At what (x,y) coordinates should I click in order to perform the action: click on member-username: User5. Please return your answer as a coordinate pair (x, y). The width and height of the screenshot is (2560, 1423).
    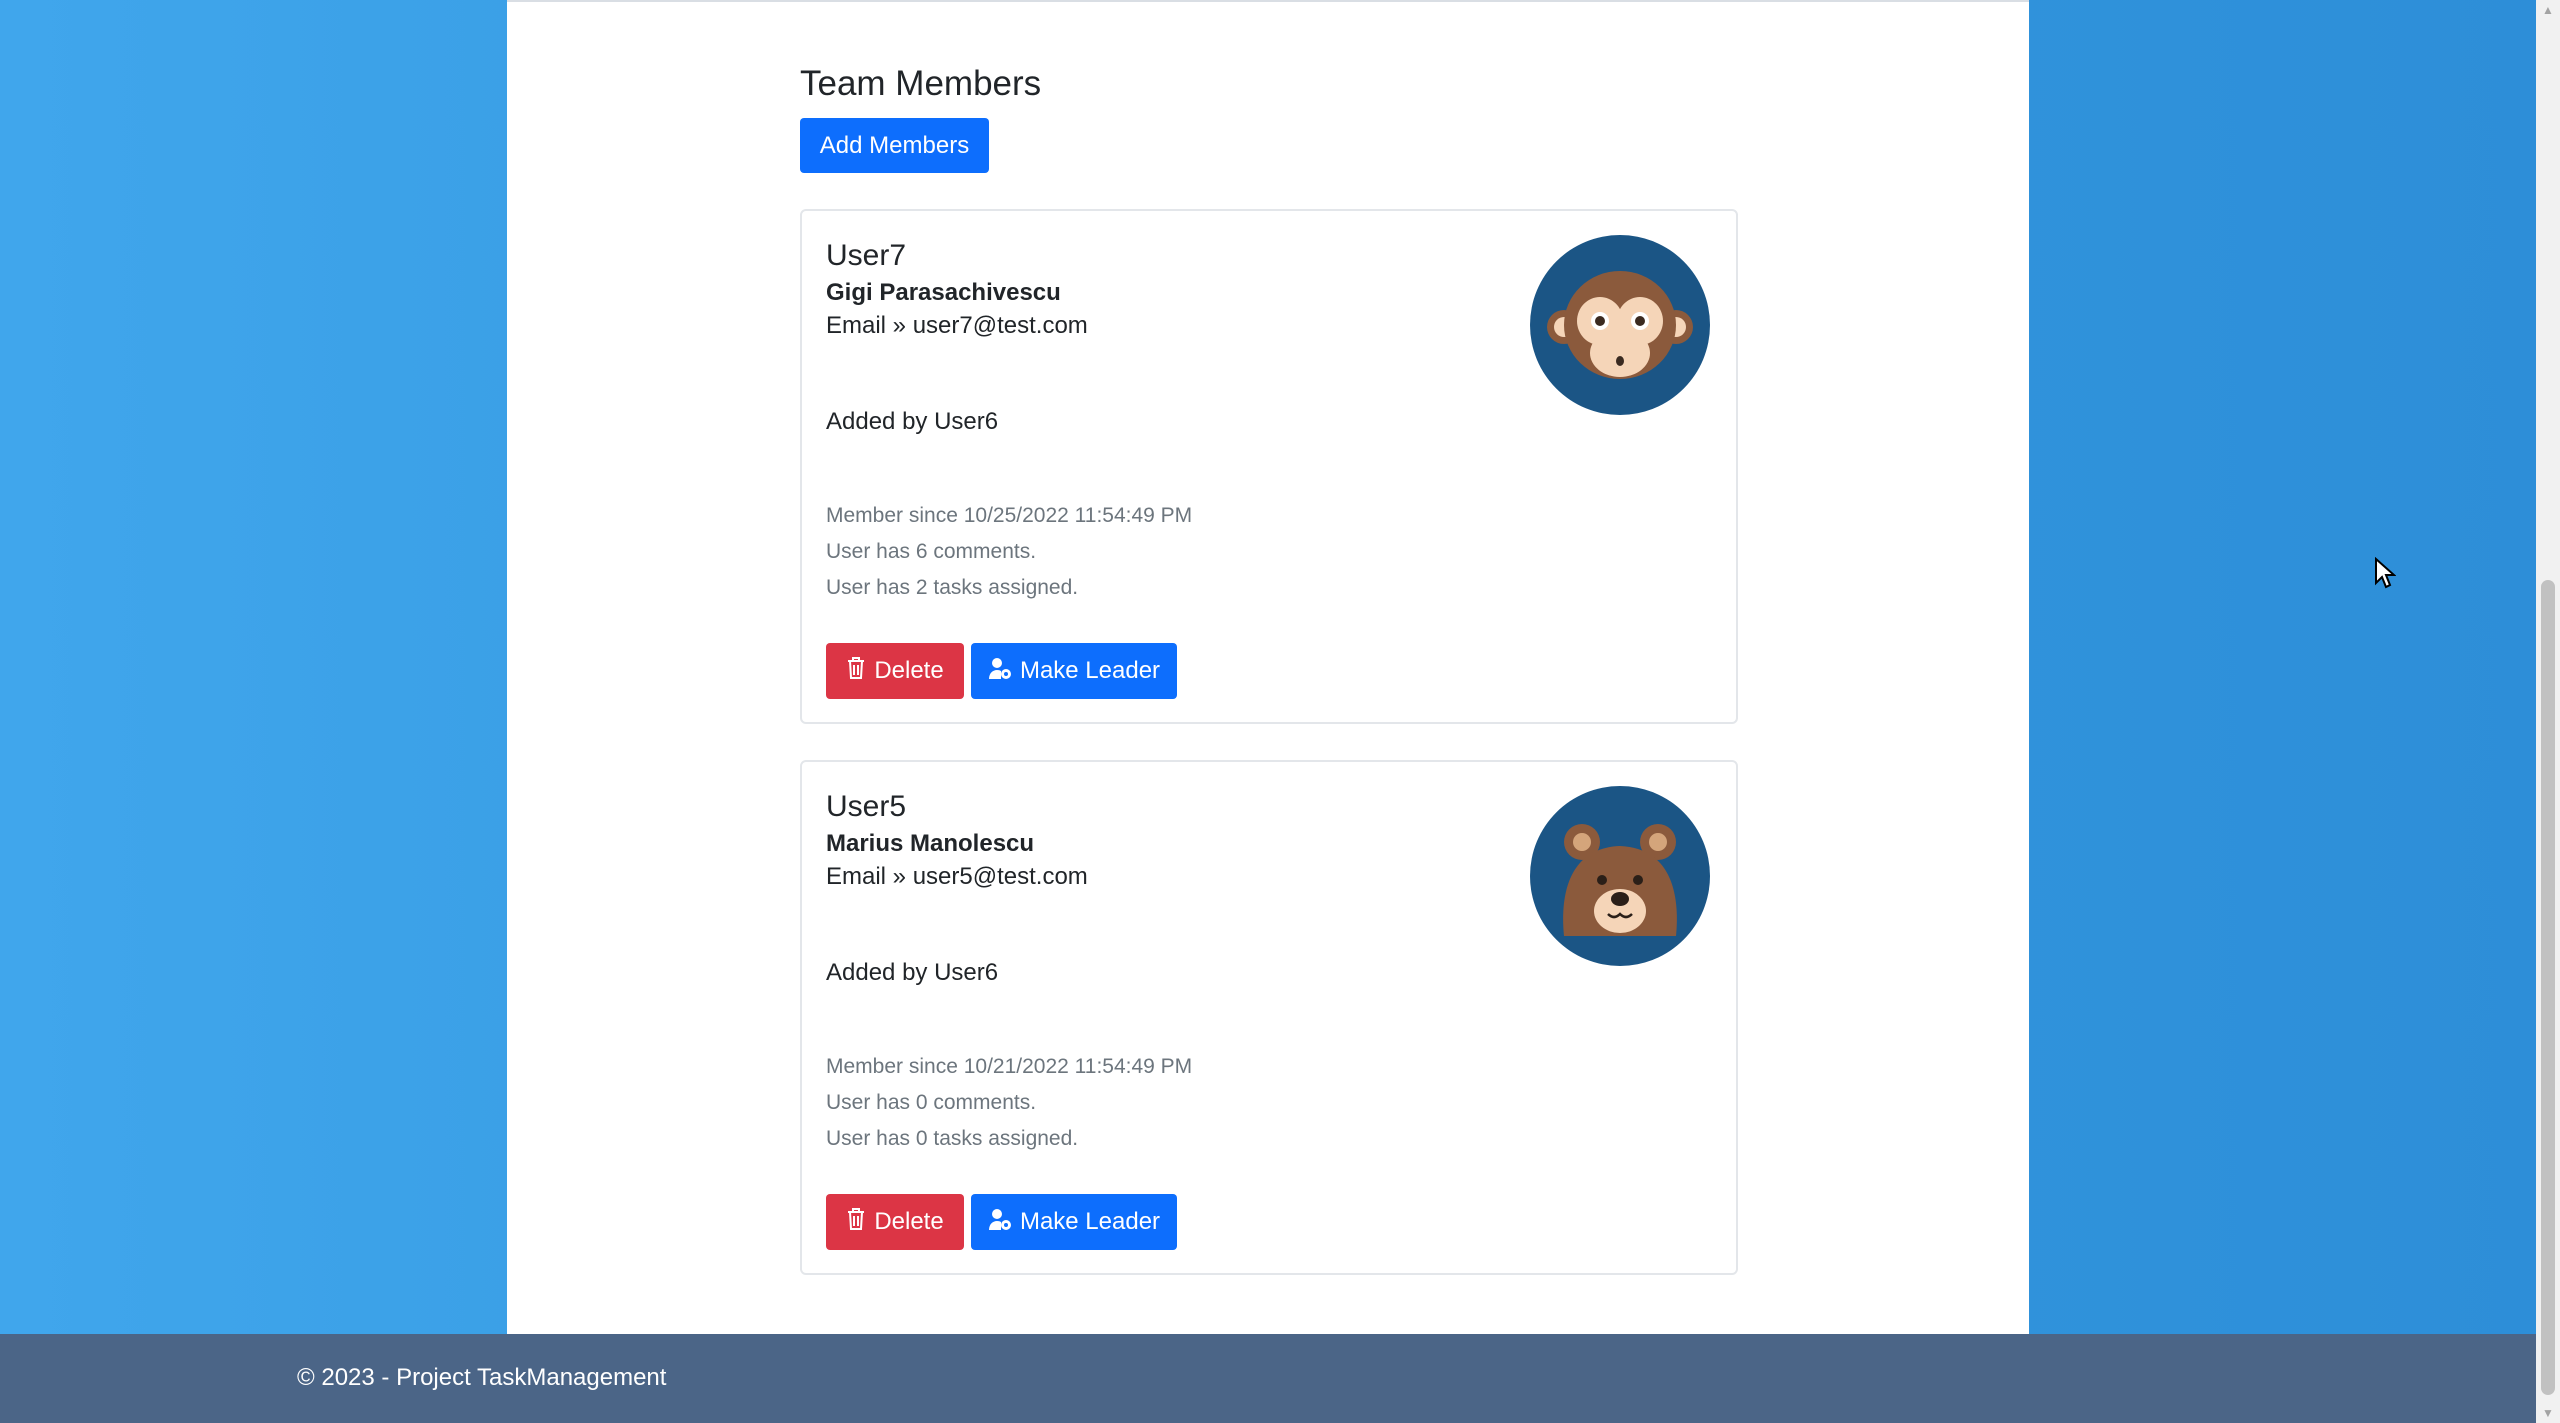
    Looking at the image, I should click on (866, 806).